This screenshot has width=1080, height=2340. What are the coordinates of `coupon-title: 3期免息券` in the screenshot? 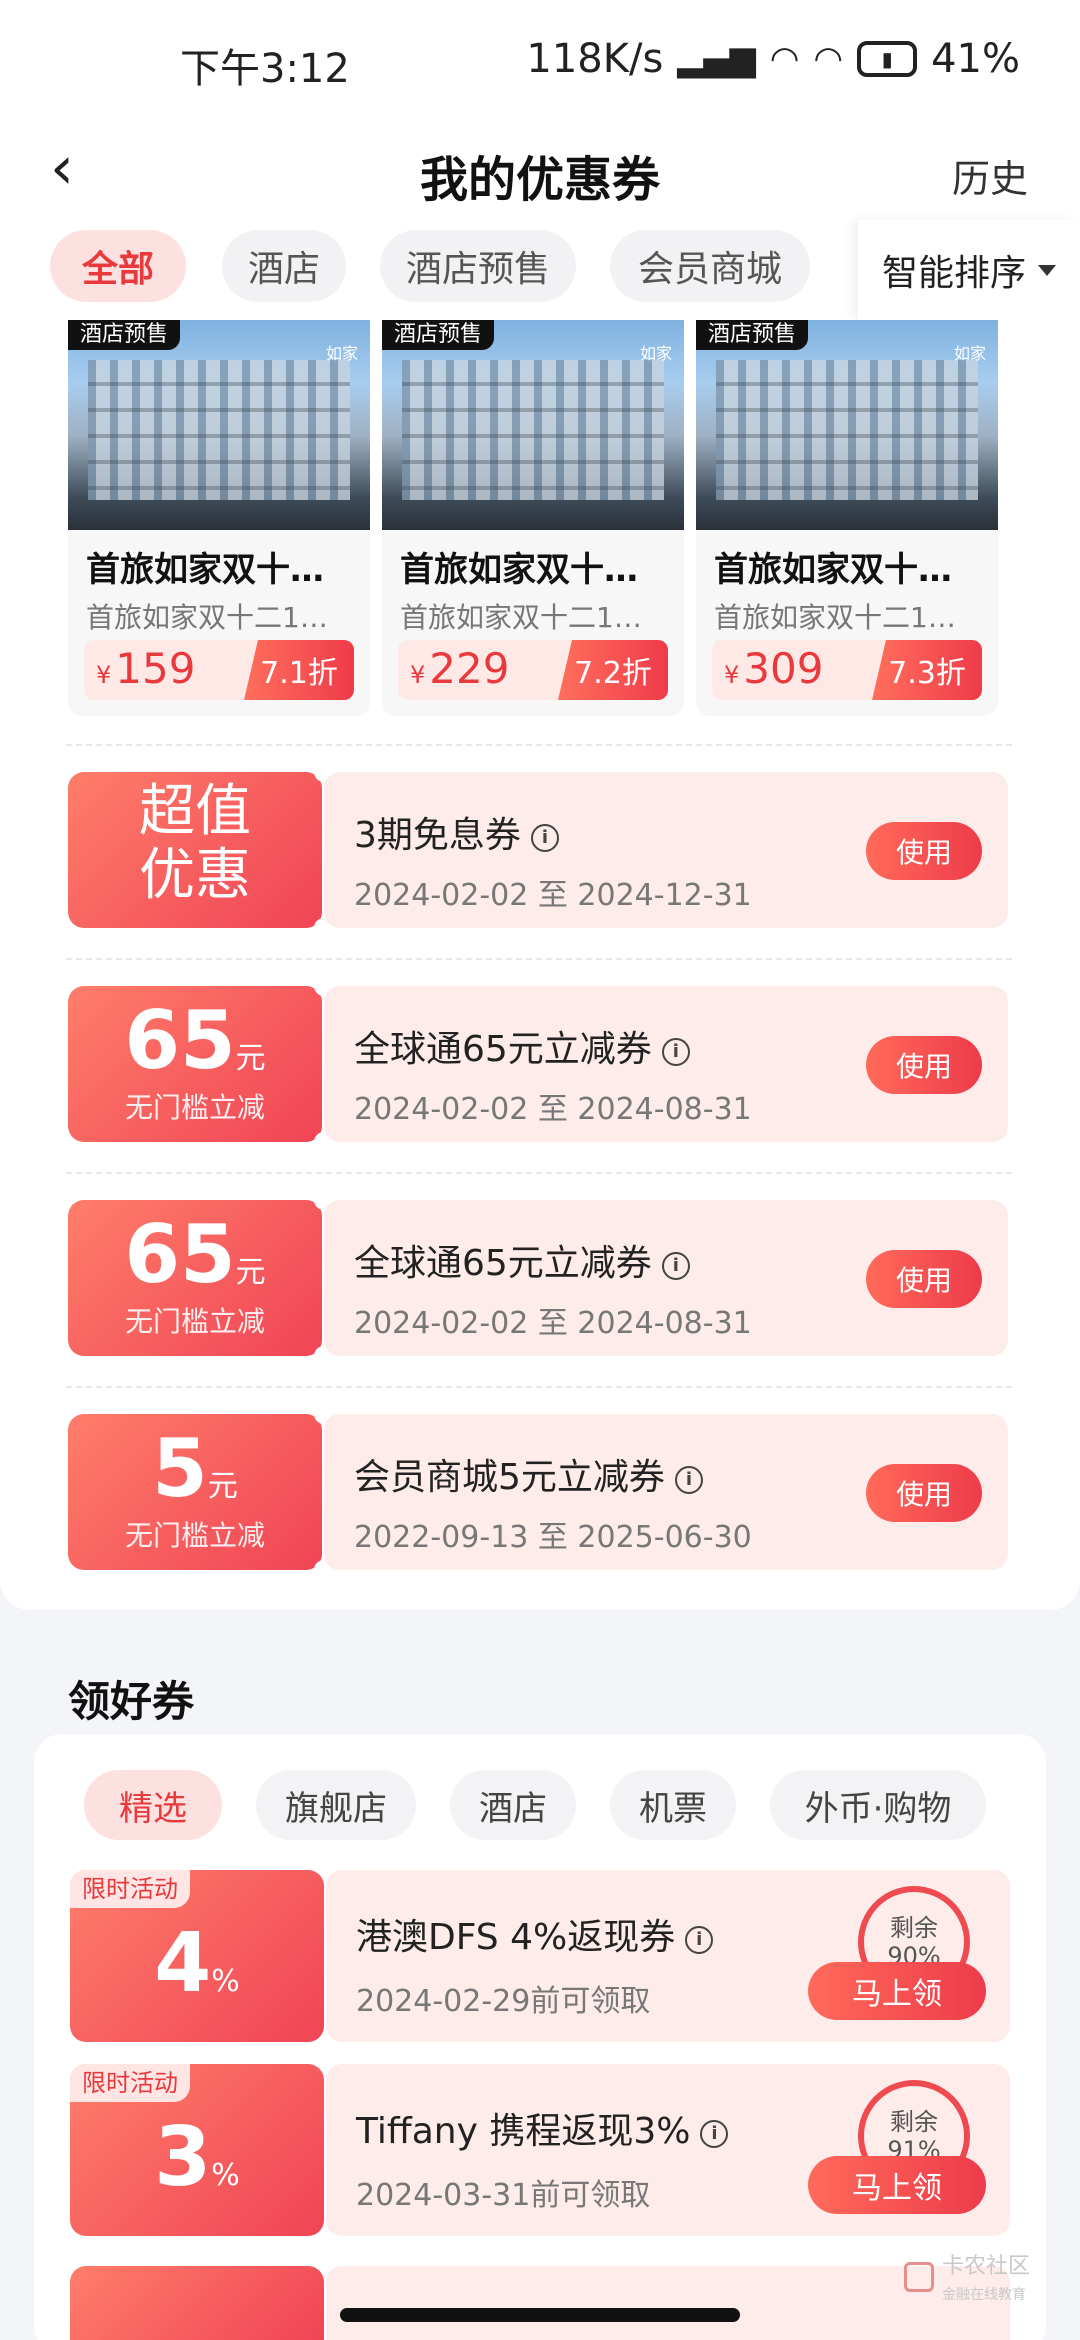 It's located at (437, 835).